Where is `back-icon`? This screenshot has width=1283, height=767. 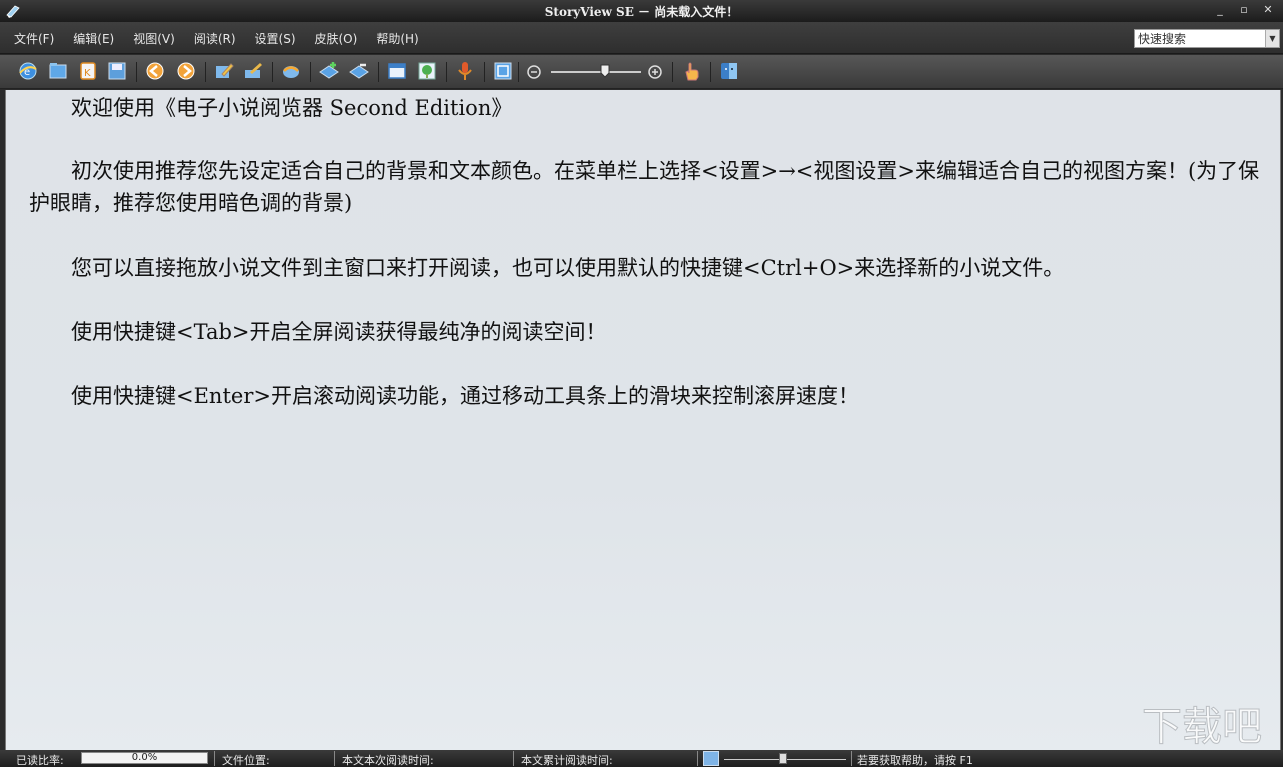
back-icon is located at coordinates (155, 71).